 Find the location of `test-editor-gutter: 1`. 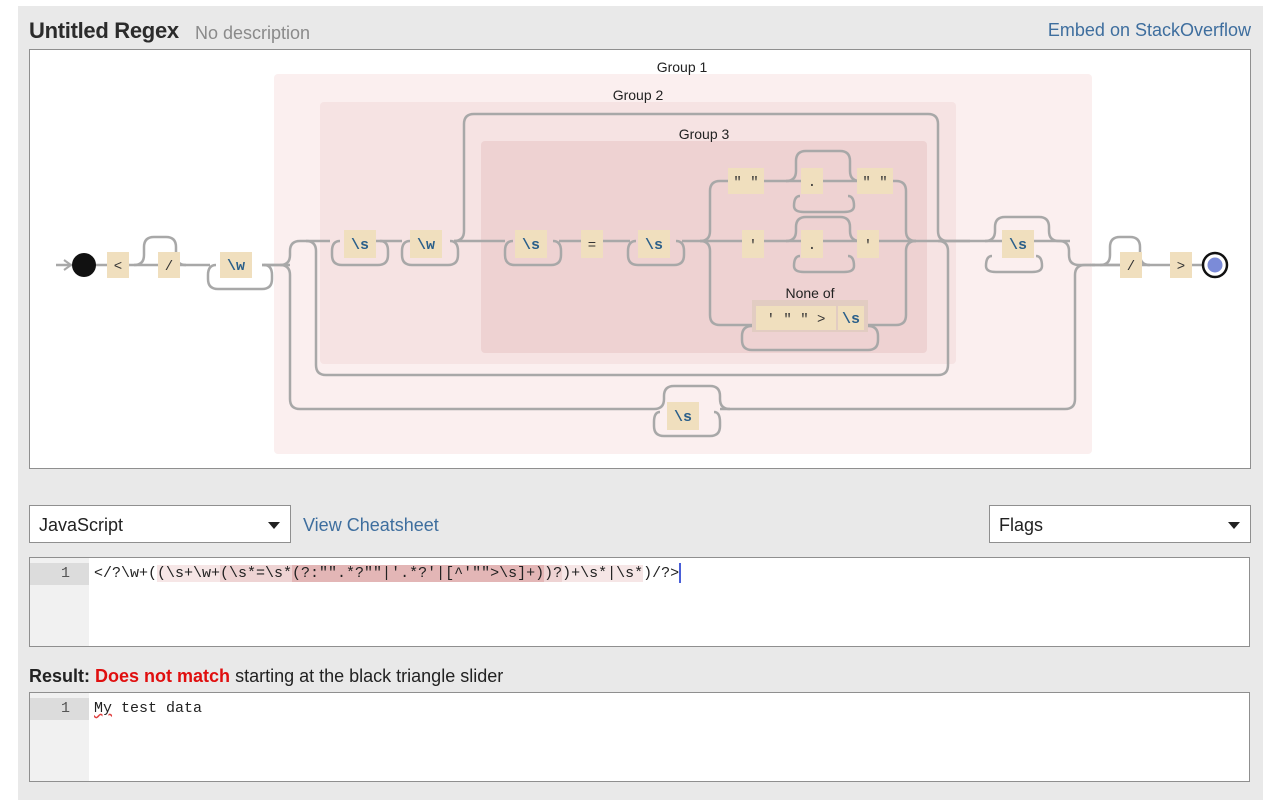

test-editor-gutter: 1 is located at coordinates (59, 737).